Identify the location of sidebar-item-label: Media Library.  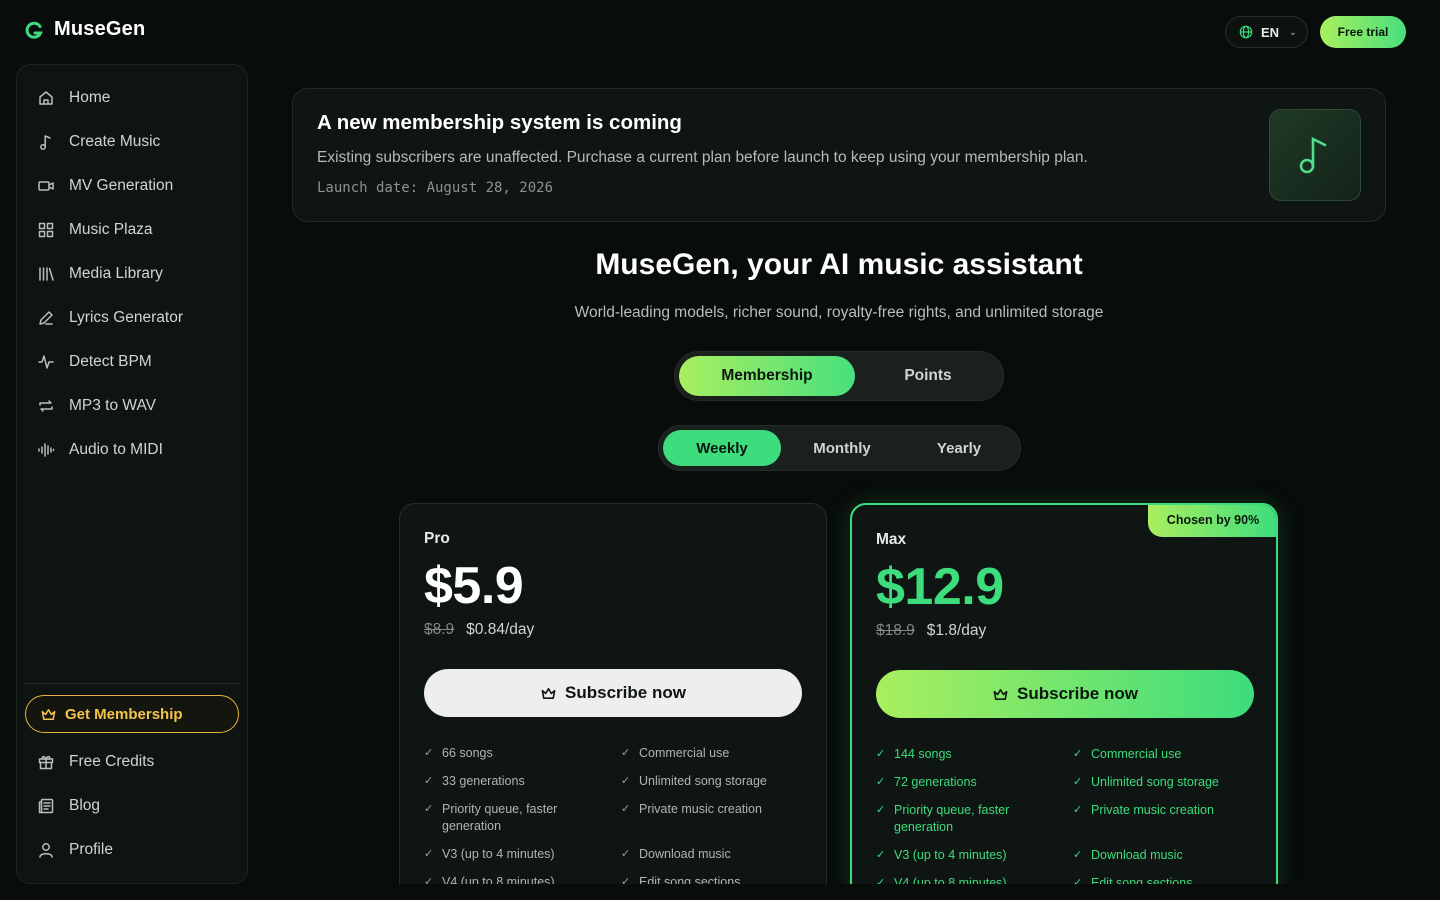
(116, 273).